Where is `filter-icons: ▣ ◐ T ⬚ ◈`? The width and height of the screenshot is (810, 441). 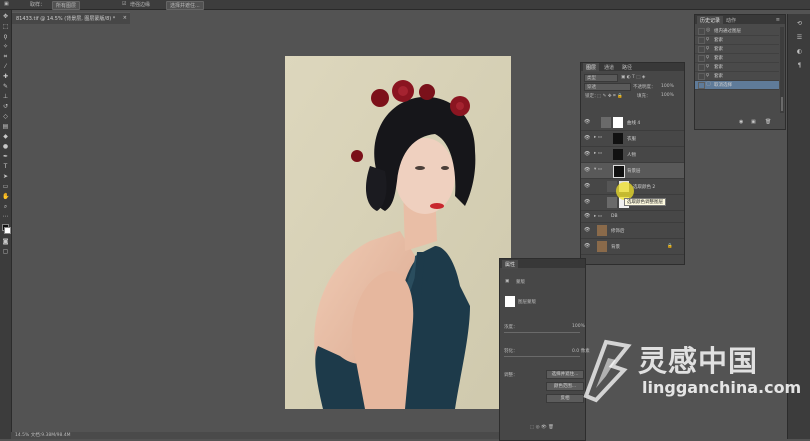
filter-icons: ▣ ◐ T ⬚ ◈ is located at coordinates (633, 77).